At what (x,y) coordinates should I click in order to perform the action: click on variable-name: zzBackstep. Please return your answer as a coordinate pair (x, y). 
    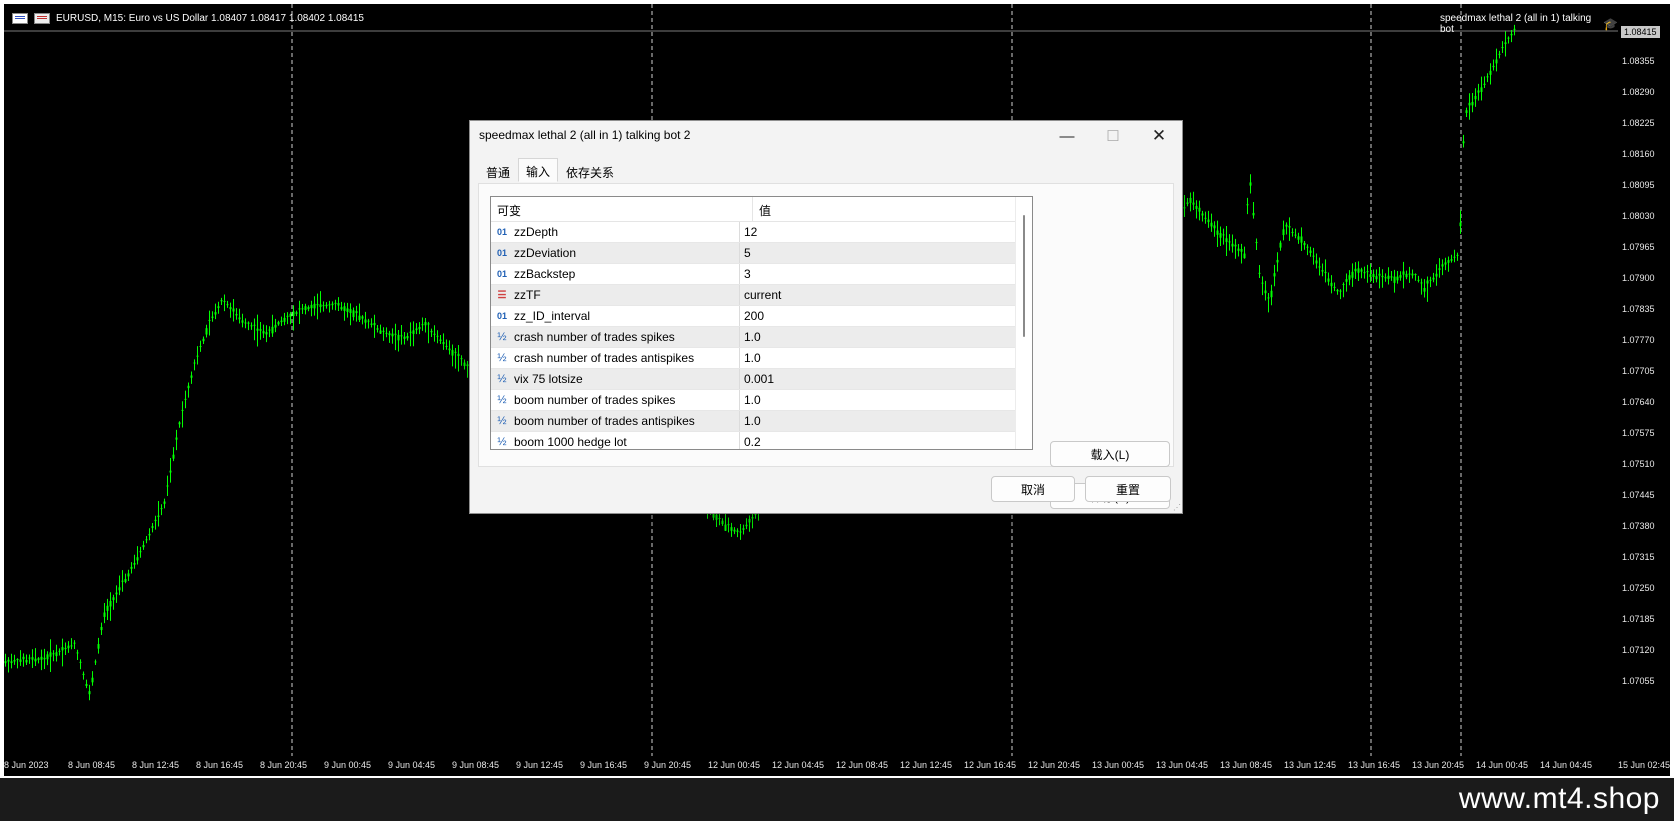
    Looking at the image, I should click on (545, 274).